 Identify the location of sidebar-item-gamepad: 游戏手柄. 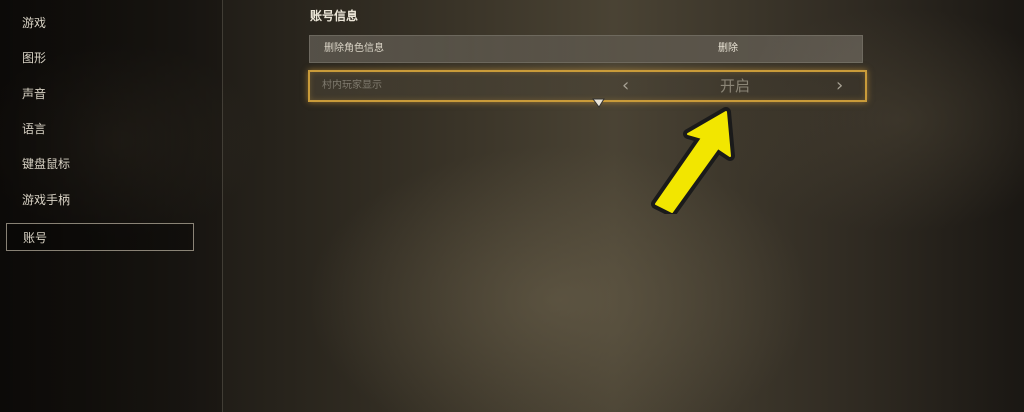
(100, 200).